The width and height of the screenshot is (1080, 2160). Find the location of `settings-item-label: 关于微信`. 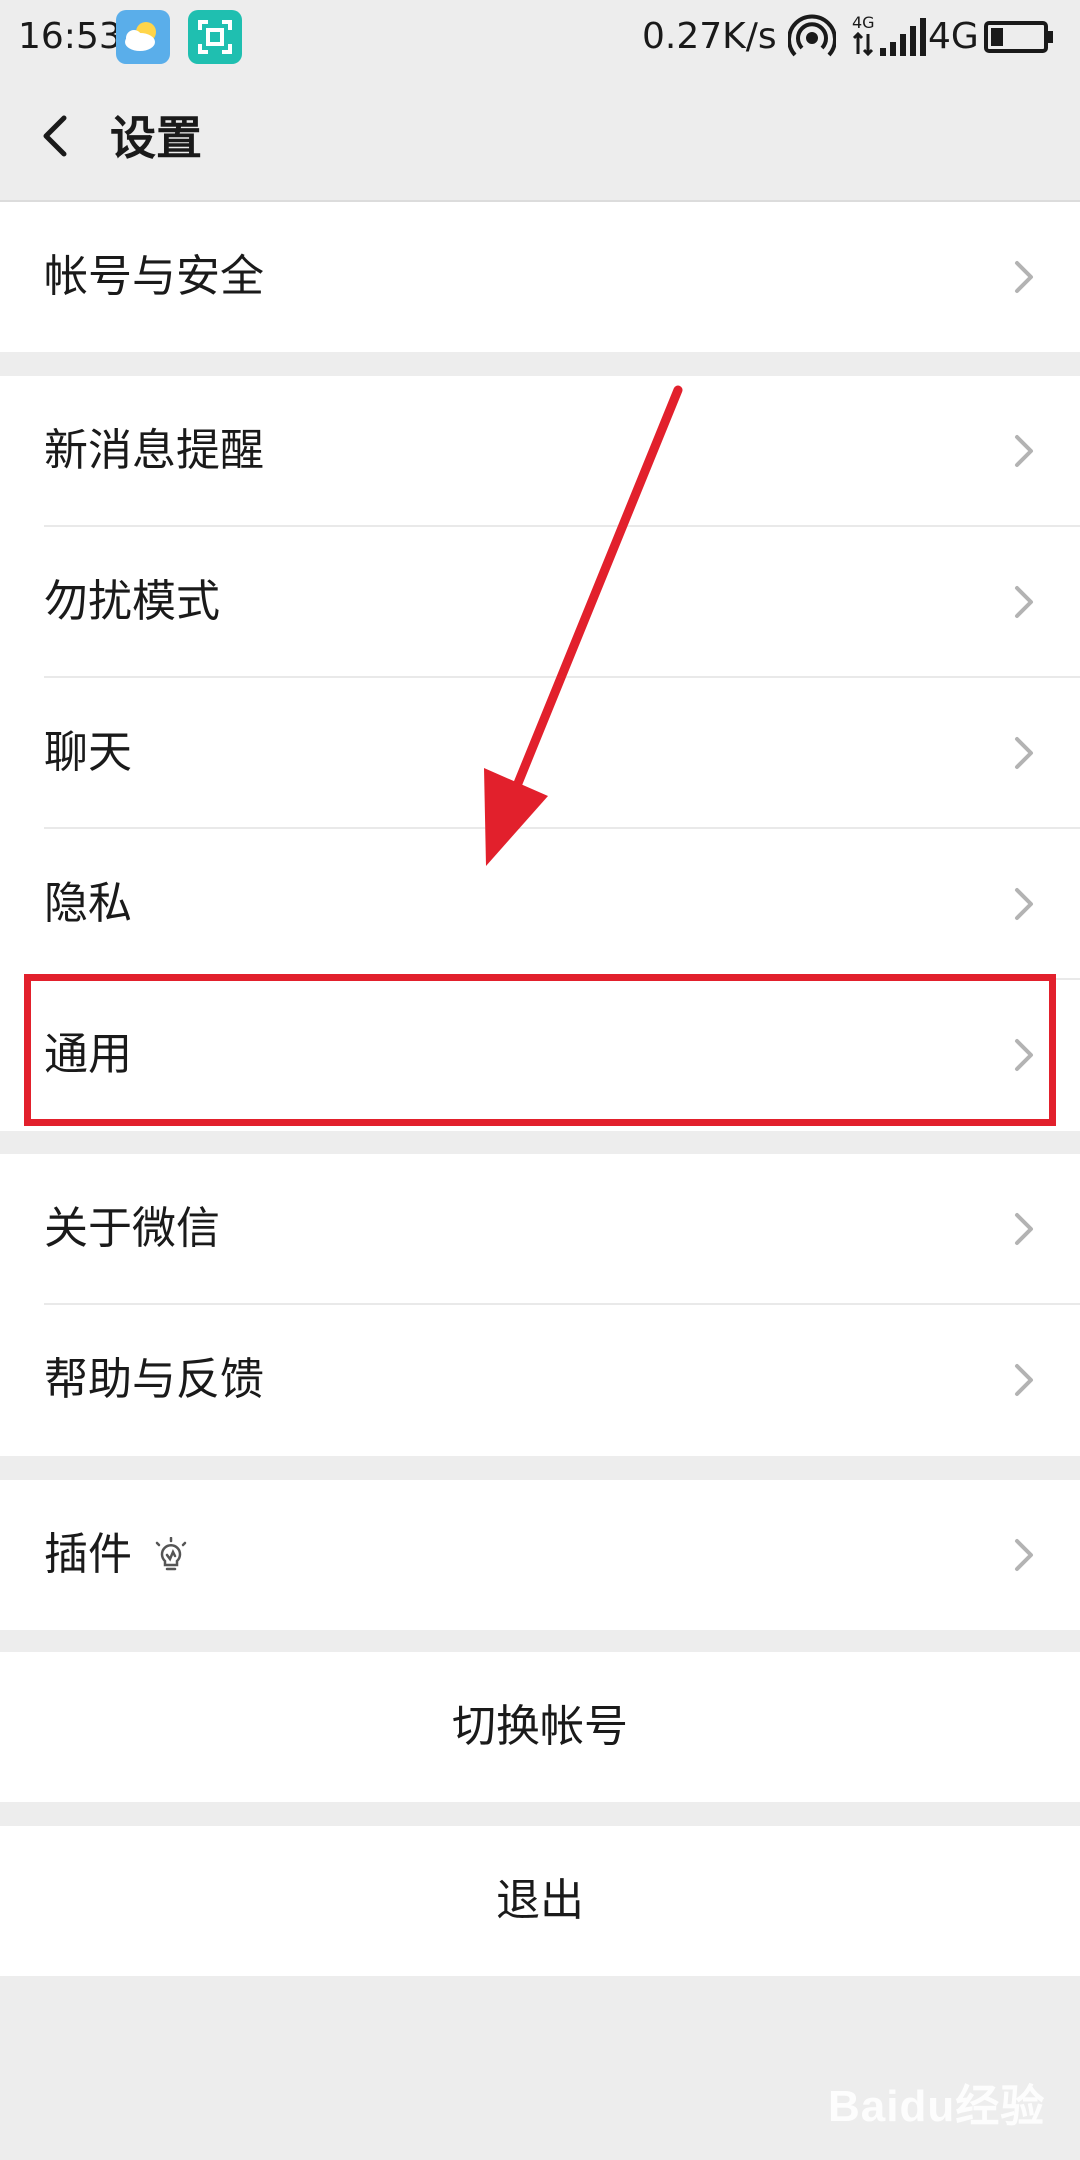

settings-item-label: 关于微信 is located at coordinates (132, 1228).